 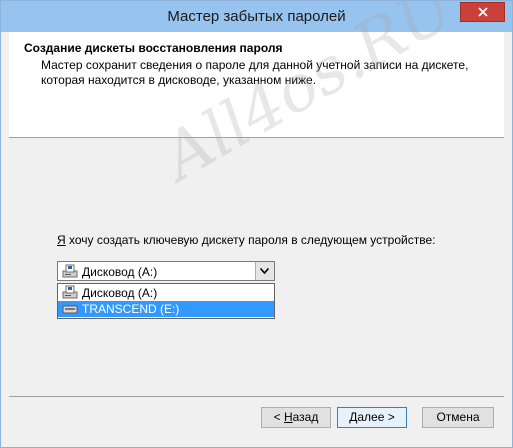 I want to click on wizard-footer: < Назад Далее > Отмена, so click(x=256, y=418).